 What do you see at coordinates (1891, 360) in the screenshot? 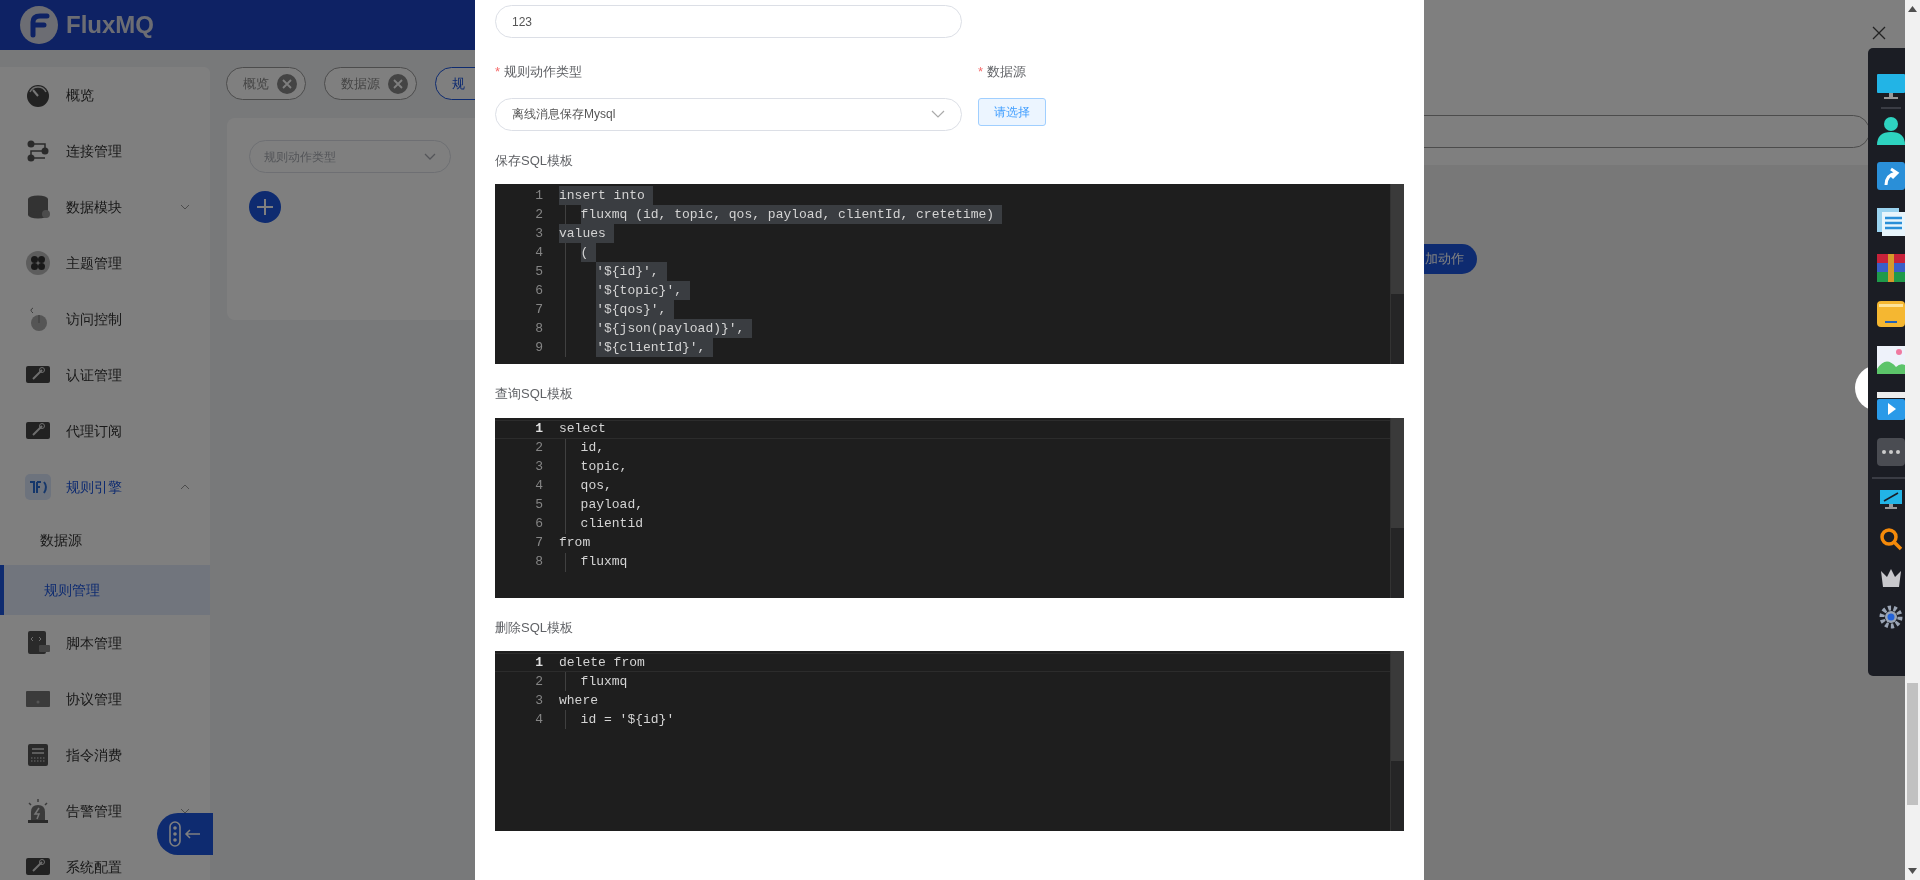
I see `image-icon` at bounding box center [1891, 360].